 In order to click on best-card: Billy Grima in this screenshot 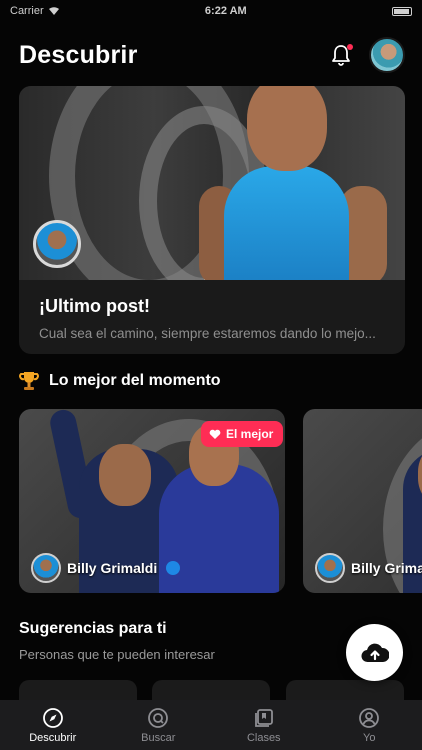, I will do `click(362, 501)`.